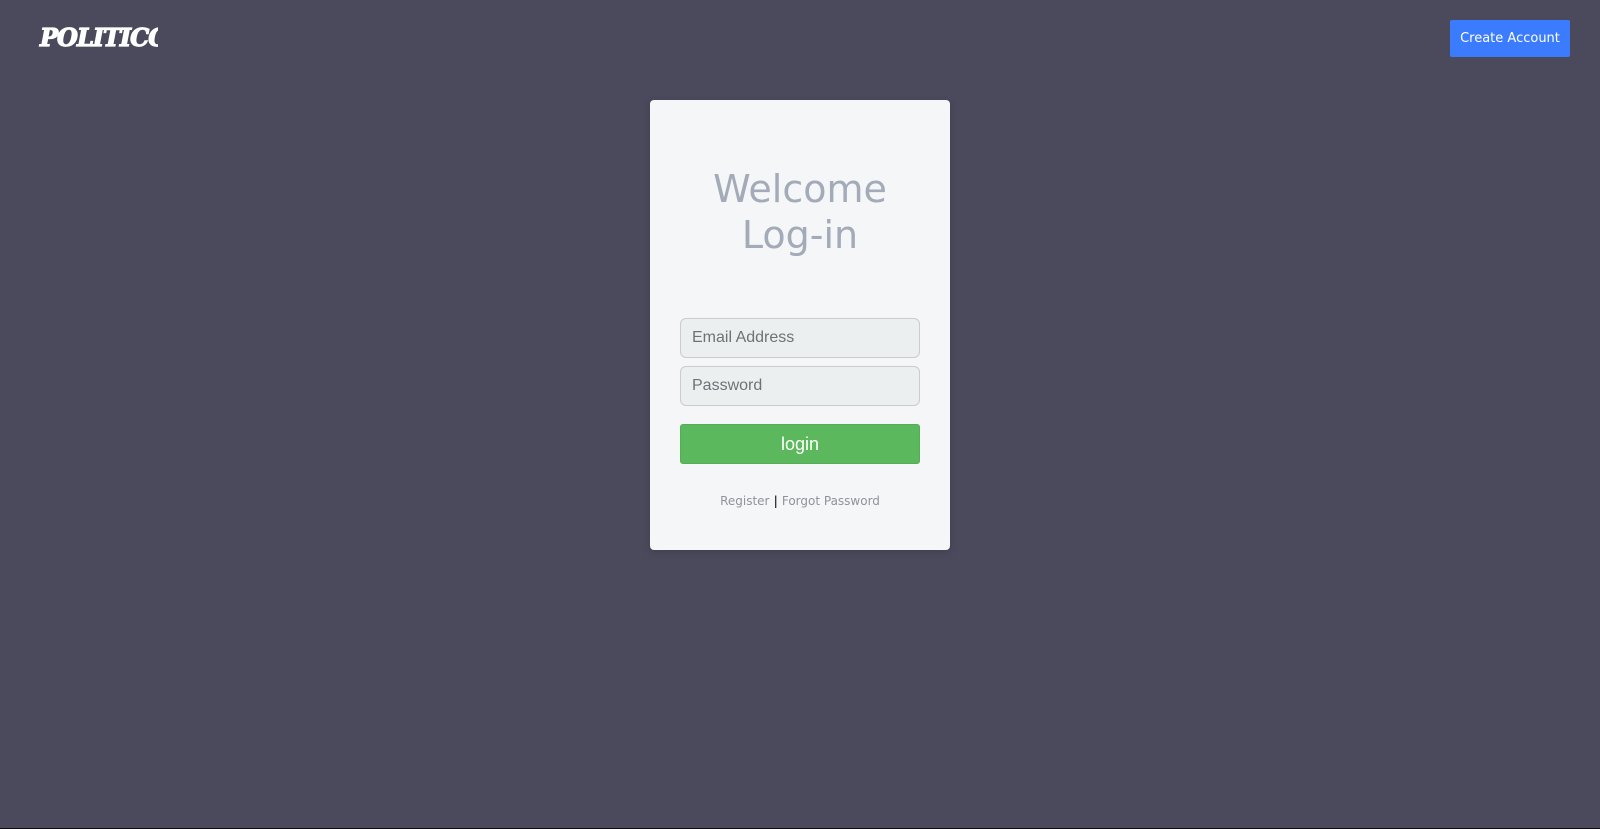 Image resolution: width=1600 pixels, height=829 pixels. Describe the element at coordinates (800, 386) in the screenshot. I see `password-field` at that location.